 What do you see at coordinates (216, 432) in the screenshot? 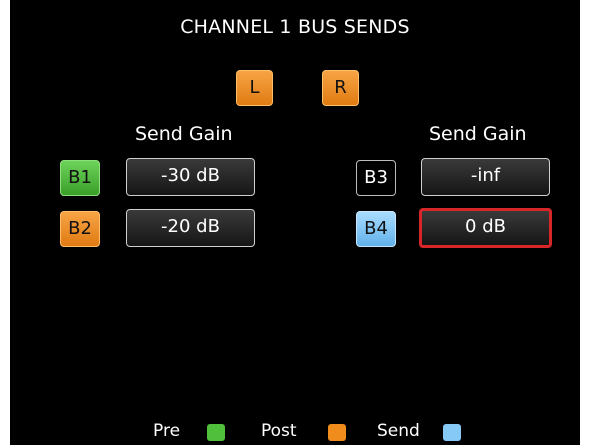
I see `legend-pre-swatch` at bounding box center [216, 432].